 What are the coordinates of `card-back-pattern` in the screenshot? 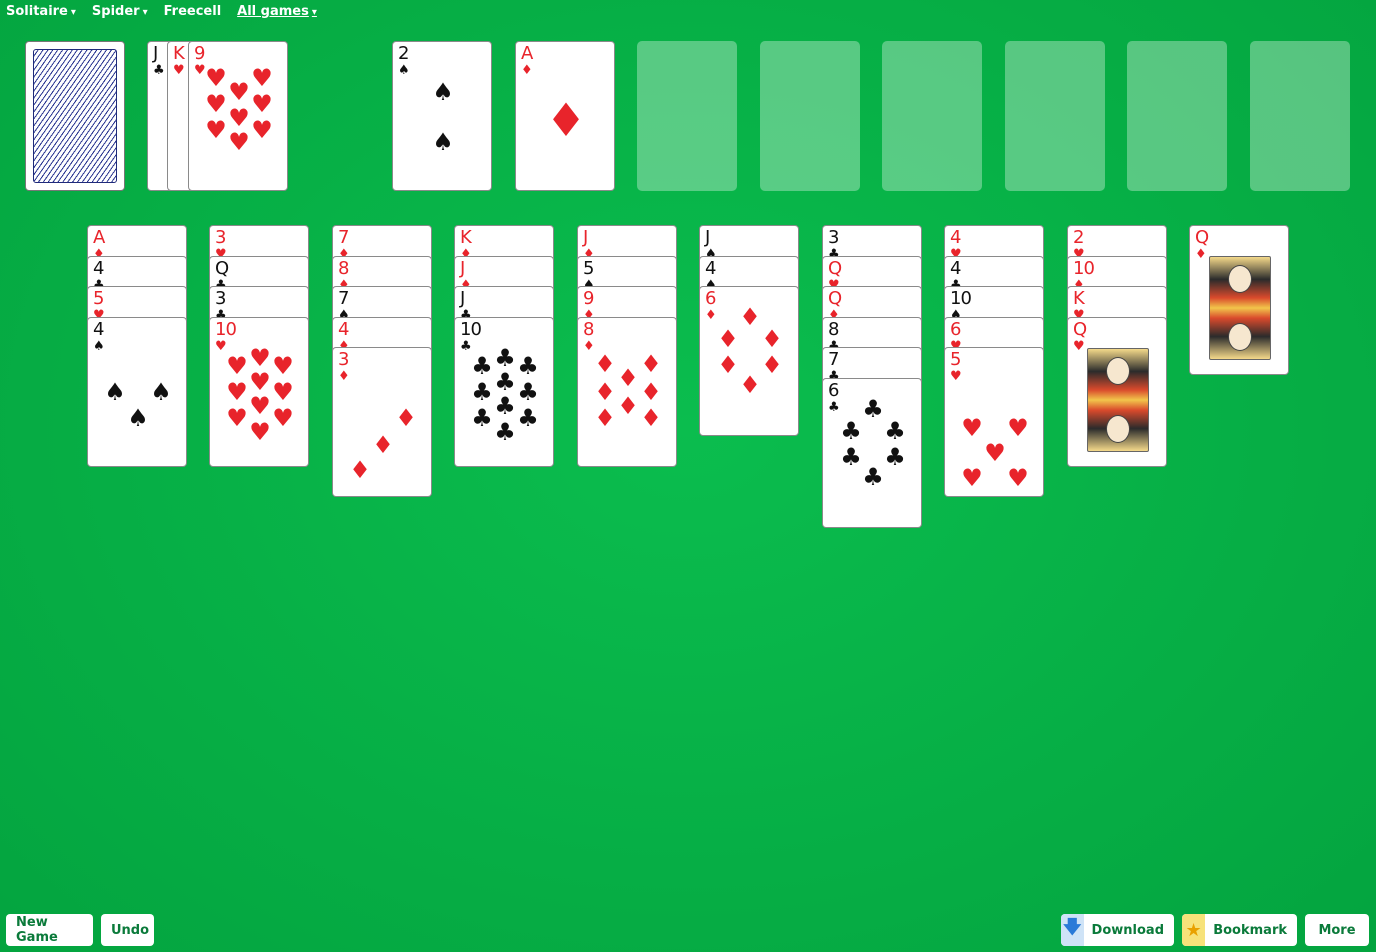 It's located at (75, 116).